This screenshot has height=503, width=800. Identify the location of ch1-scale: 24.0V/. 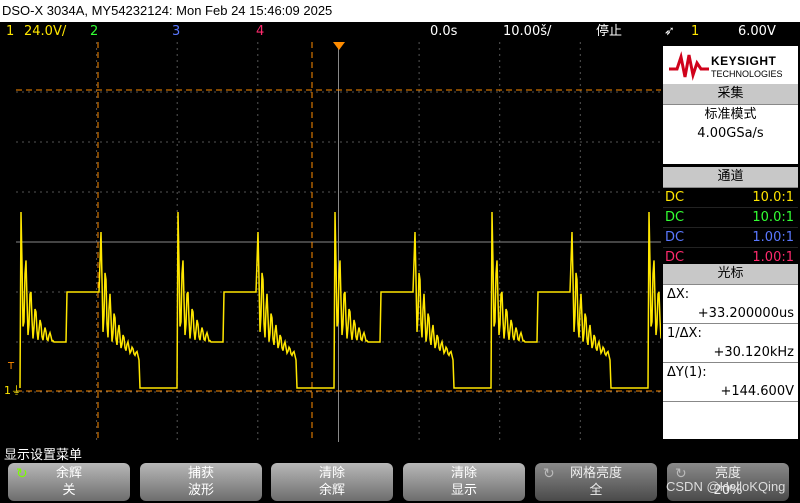
(45, 32).